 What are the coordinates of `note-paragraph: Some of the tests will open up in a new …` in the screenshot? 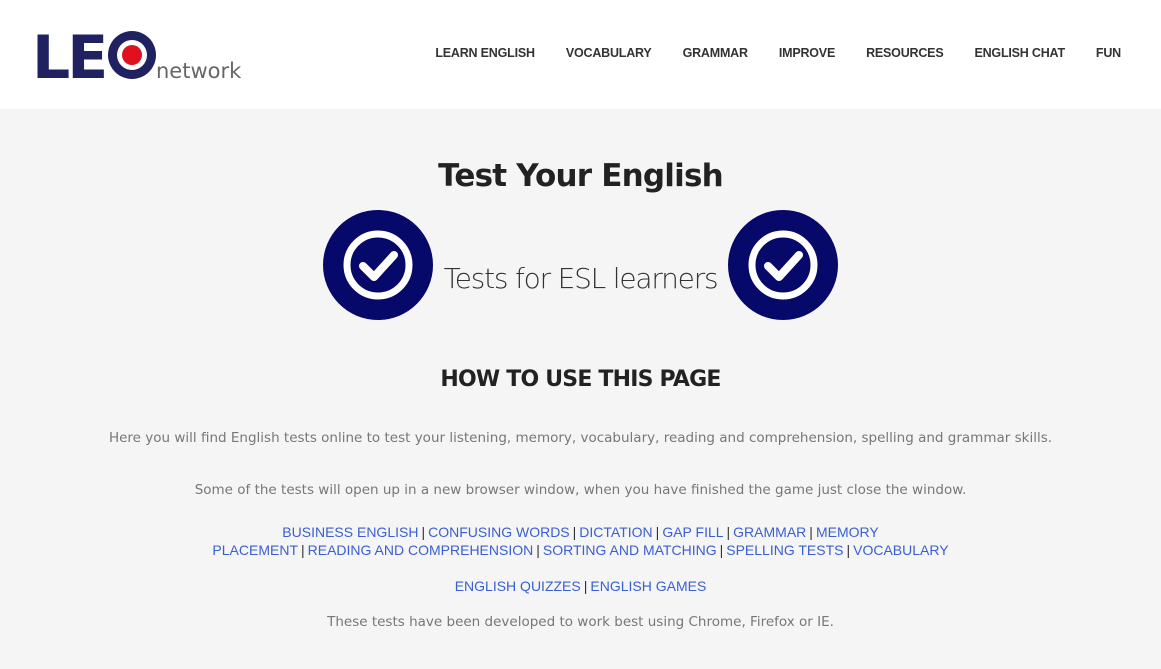 It's located at (580, 490).